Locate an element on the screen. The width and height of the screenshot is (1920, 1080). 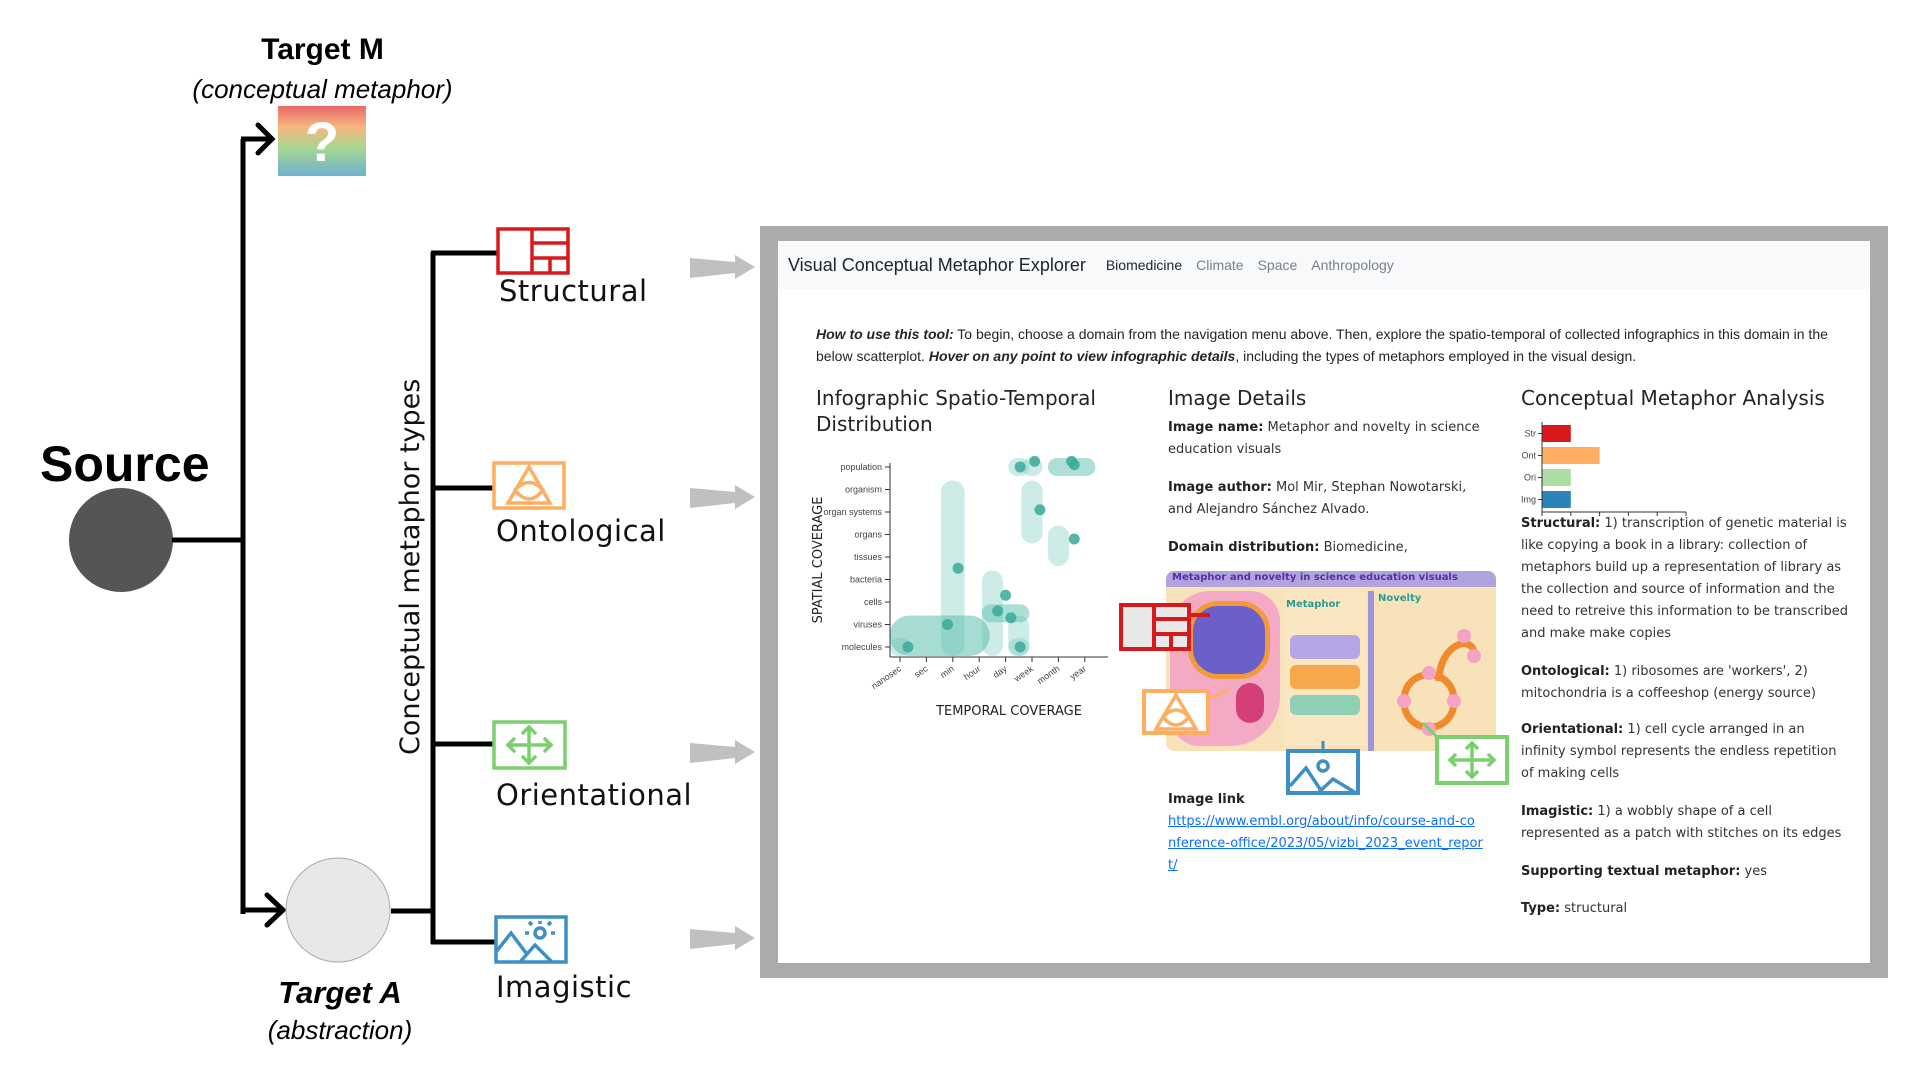
x-tick-label: min is located at coordinates (947, 671).